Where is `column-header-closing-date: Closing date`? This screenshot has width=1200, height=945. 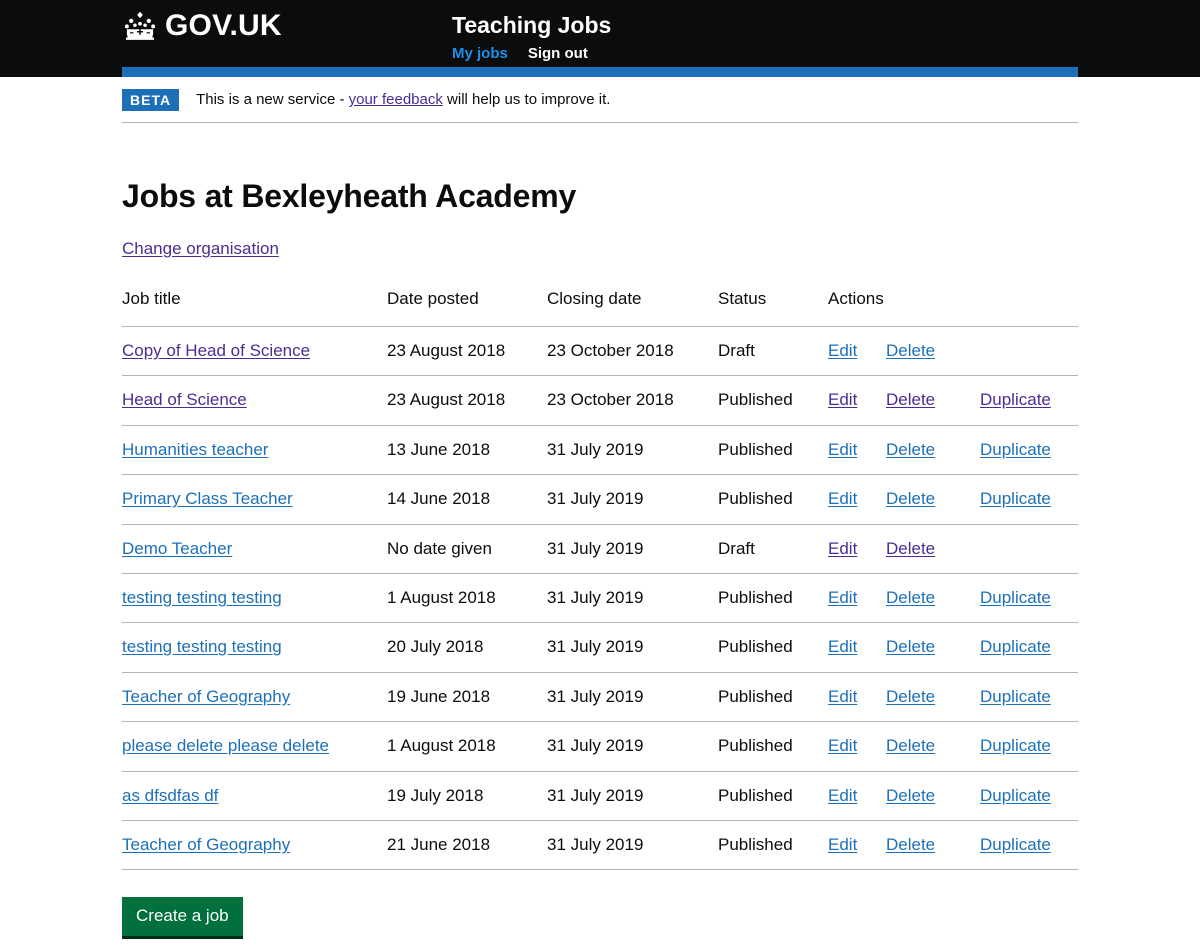 column-header-closing-date: Closing date is located at coordinates (632, 307).